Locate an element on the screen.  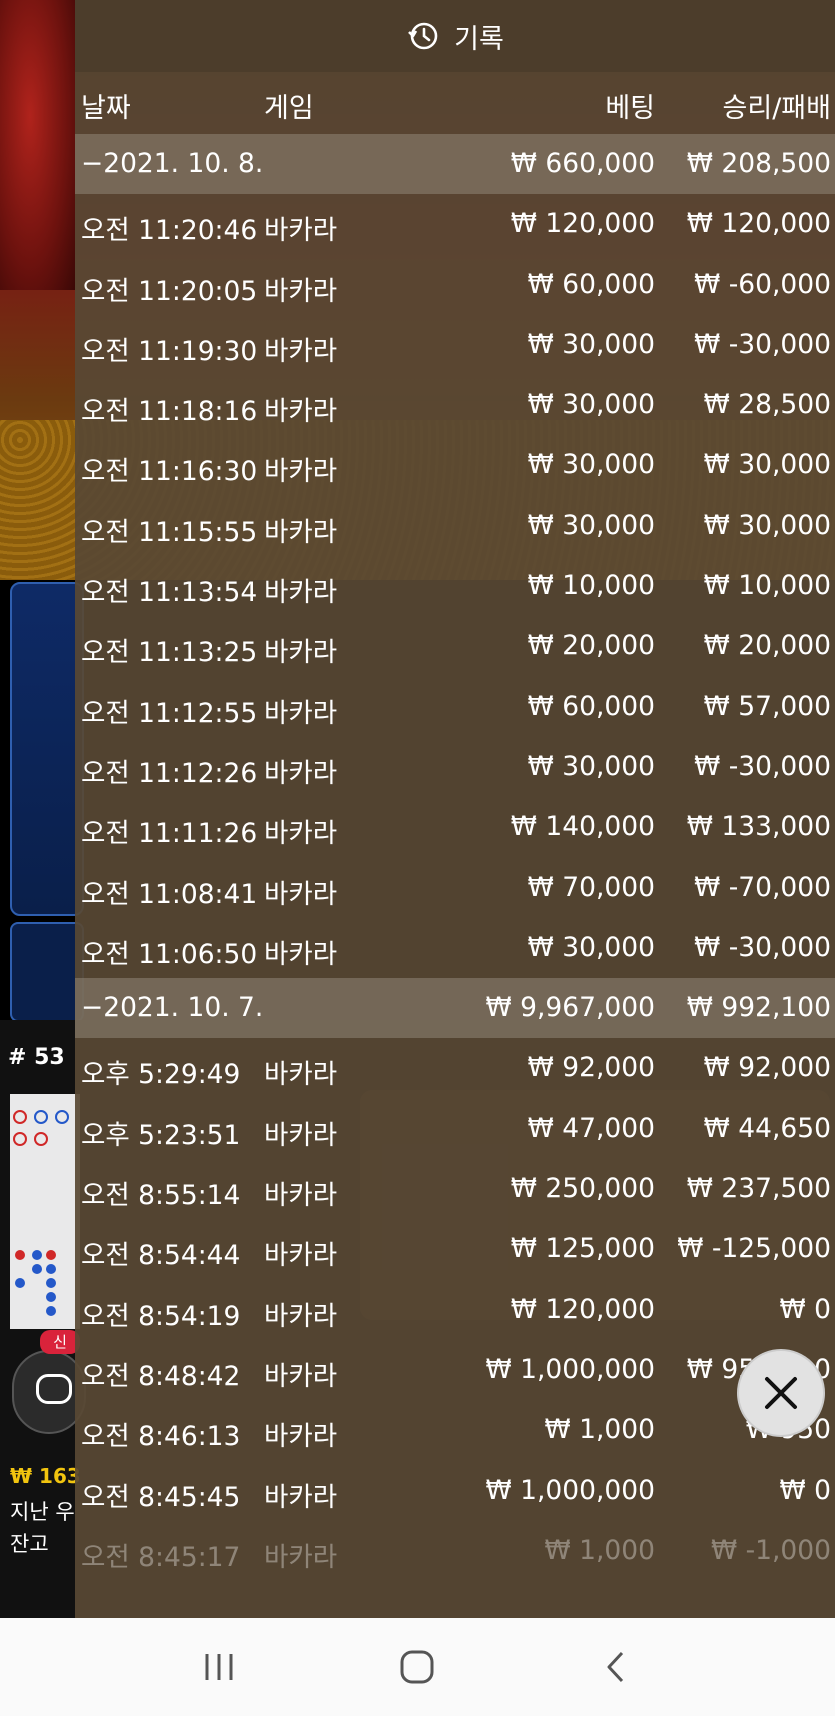
recent-apps-button is located at coordinates (219, 1667).